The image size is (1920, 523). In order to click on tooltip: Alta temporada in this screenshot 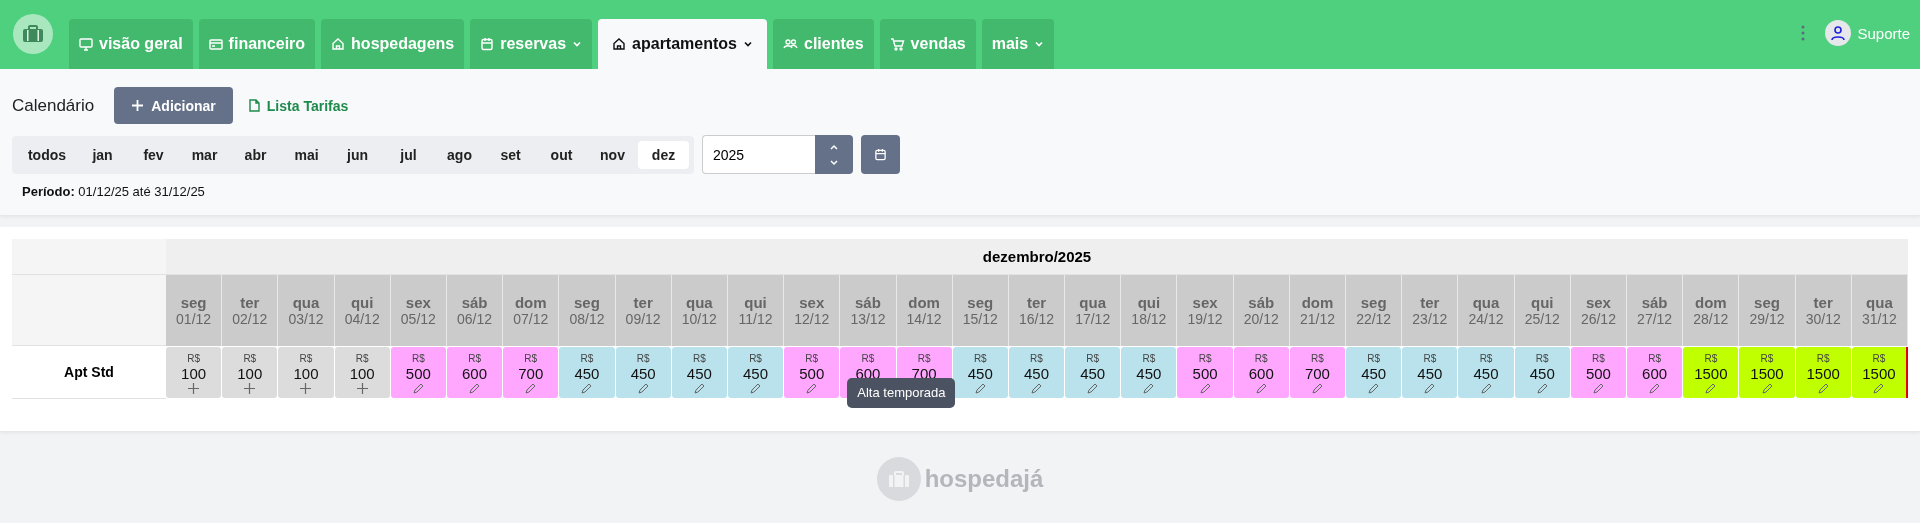, I will do `click(901, 393)`.